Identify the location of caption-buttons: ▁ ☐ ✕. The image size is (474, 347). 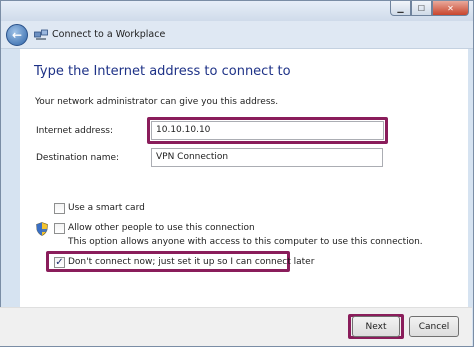
(429, 8).